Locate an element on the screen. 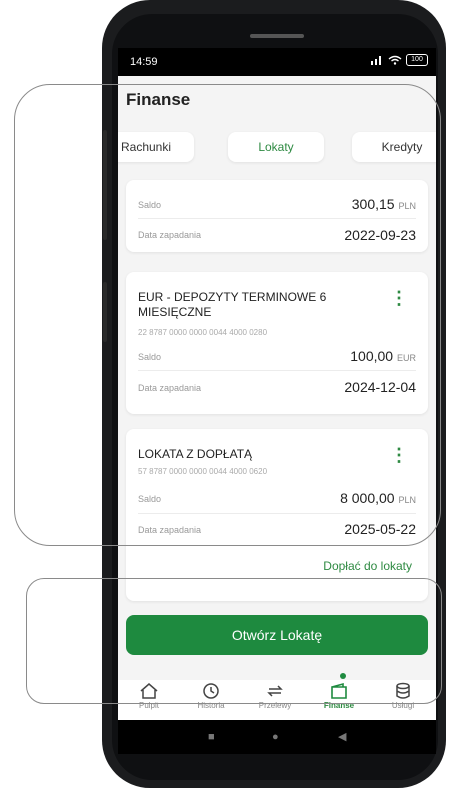 The height and width of the screenshot is (790, 450). status-icons: 100 is located at coordinates (399, 60).